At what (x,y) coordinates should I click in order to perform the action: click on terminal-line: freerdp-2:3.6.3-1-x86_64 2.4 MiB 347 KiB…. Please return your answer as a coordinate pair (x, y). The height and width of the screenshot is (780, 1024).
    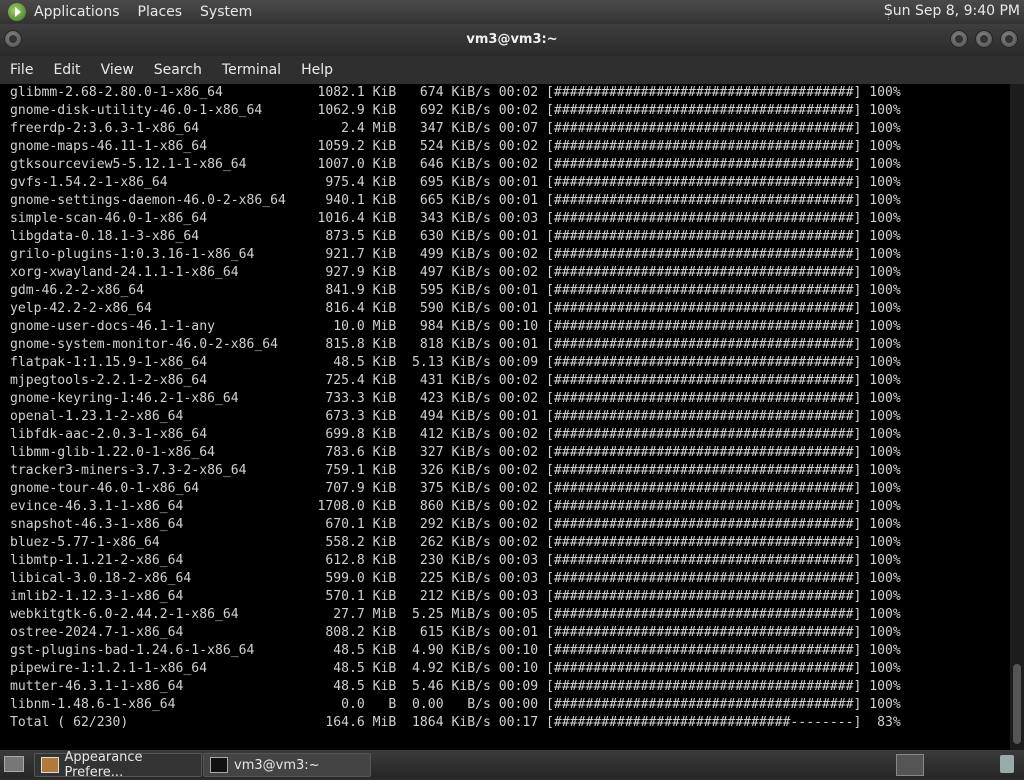
    Looking at the image, I should click on (455, 128).